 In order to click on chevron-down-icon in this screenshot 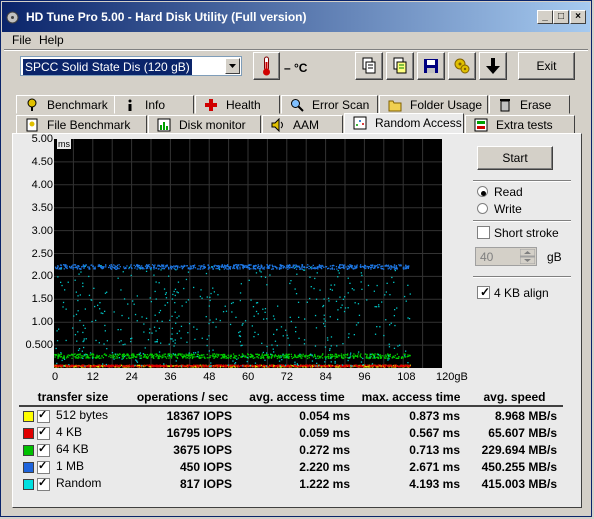, I will do `click(232, 66)`.